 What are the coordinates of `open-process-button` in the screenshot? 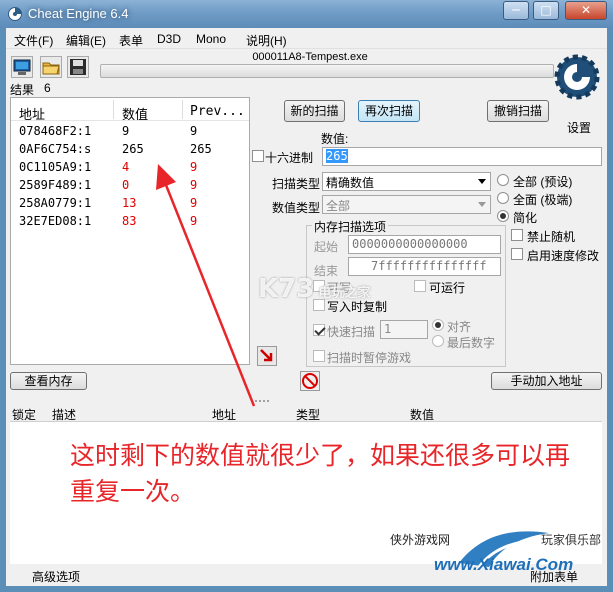 It's located at (22, 67).